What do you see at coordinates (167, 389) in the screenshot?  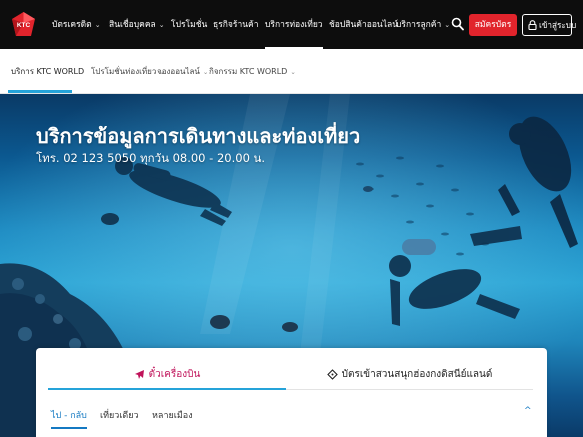 I see `active-tab-indicator` at bounding box center [167, 389].